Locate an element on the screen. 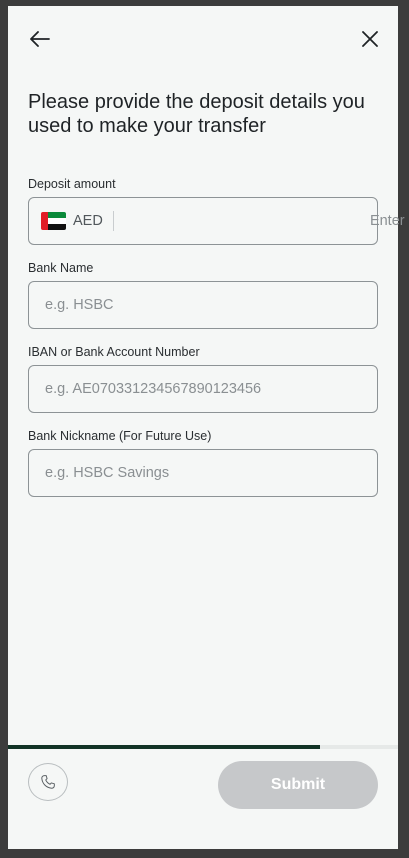  bank-name-input is located at coordinates (203, 305).